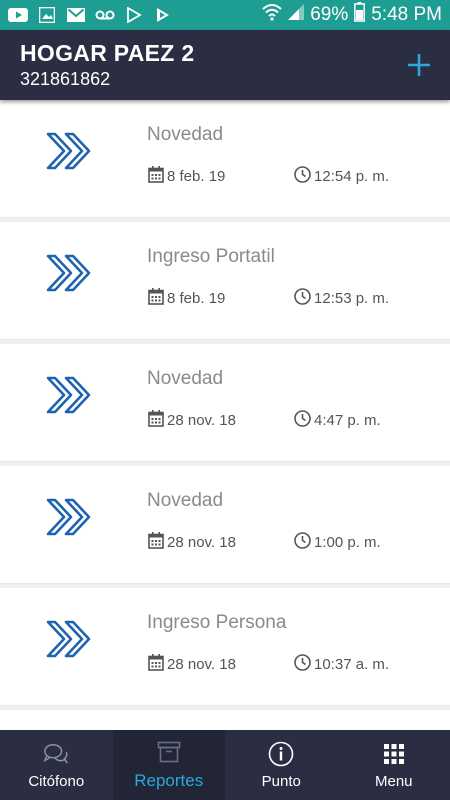 This screenshot has height=800, width=450. What do you see at coordinates (225, 159) in the screenshot?
I see `report-card: Novedad 8 feb. 19 12:54 p. m.` at bounding box center [225, 159].